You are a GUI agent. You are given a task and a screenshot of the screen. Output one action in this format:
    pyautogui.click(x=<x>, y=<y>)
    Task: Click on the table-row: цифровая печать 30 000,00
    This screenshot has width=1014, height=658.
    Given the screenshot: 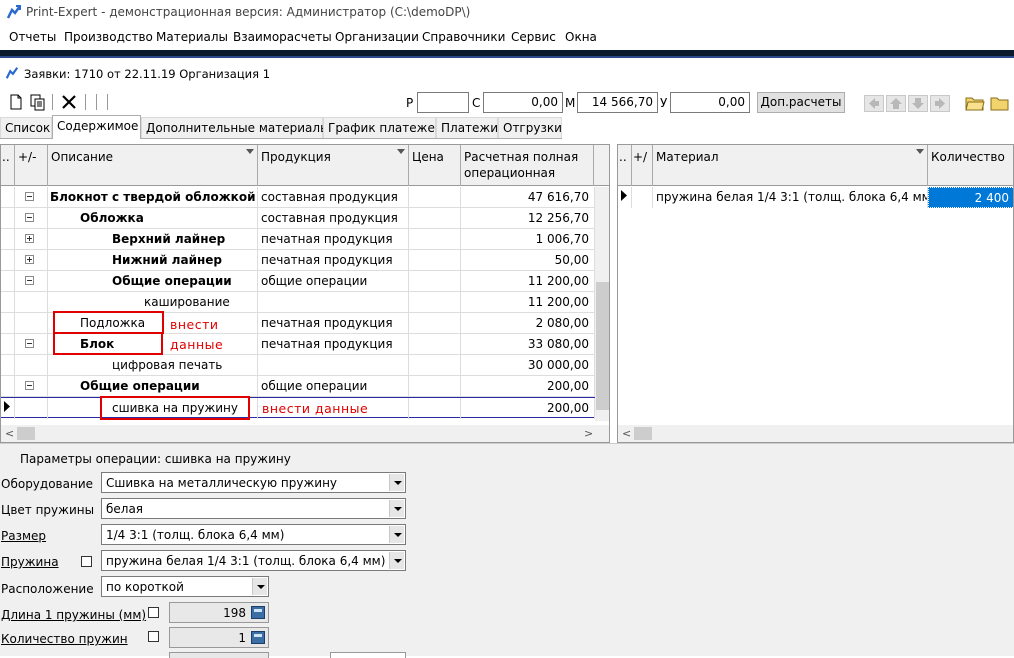 What is the action you would take?
    pyautogui.click(x=298, y=365)
    